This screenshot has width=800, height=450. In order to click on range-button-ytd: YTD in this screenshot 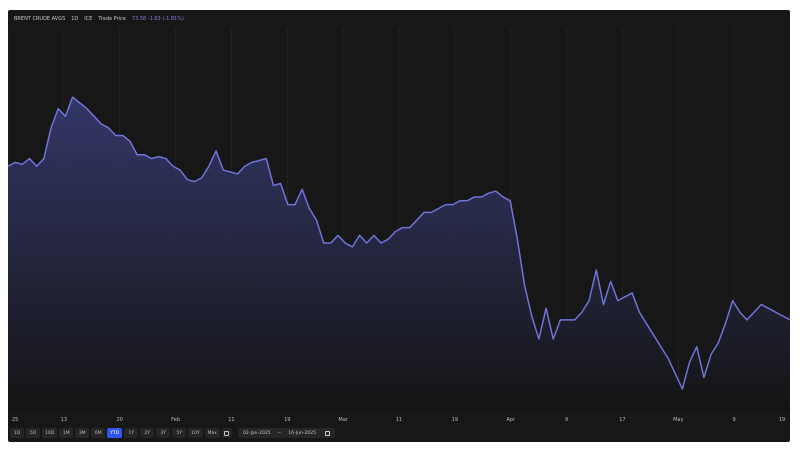, I will do `click(115, 433)`.